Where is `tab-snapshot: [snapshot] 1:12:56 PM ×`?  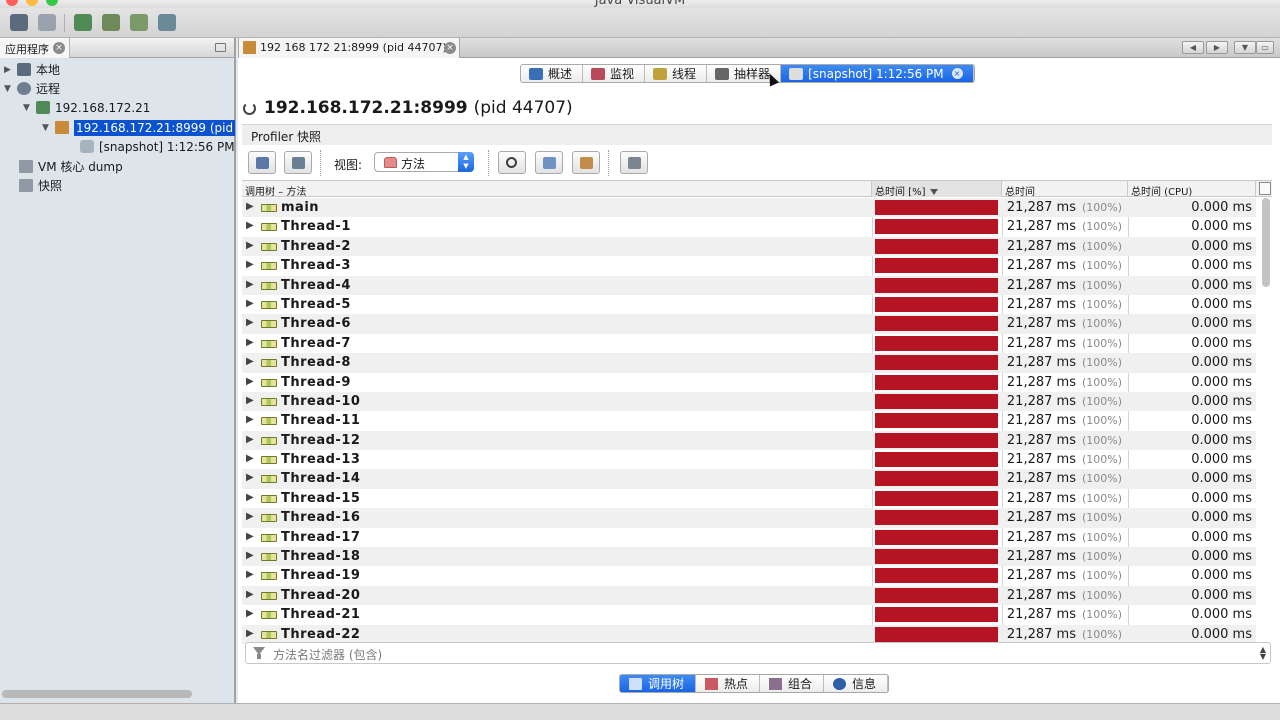 tab-snapshot: [snapshot] 1:12:56 PM × is located at coordinates (877, 73).